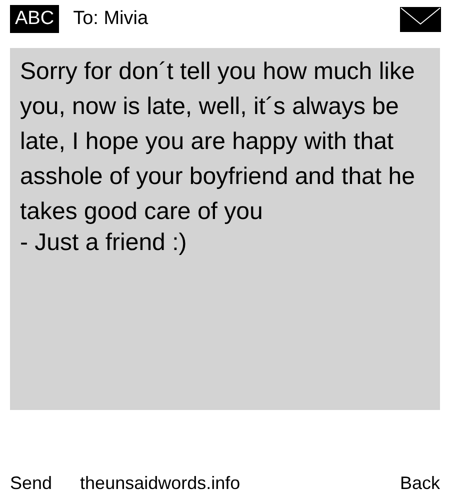 The height and width of the screenshot is (500, 450). What do you see at coordinates (110, 18) in the screenshot?
I see `recipient-label: To: Mivia` at bounding box center [110, 18].